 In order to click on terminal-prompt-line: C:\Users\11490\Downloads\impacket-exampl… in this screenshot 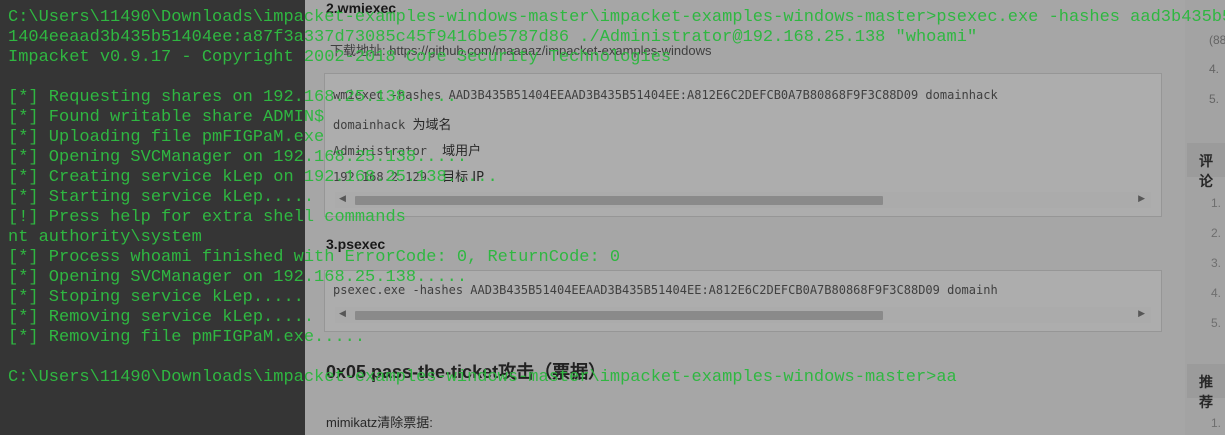, I will do `click(482, 378)`.